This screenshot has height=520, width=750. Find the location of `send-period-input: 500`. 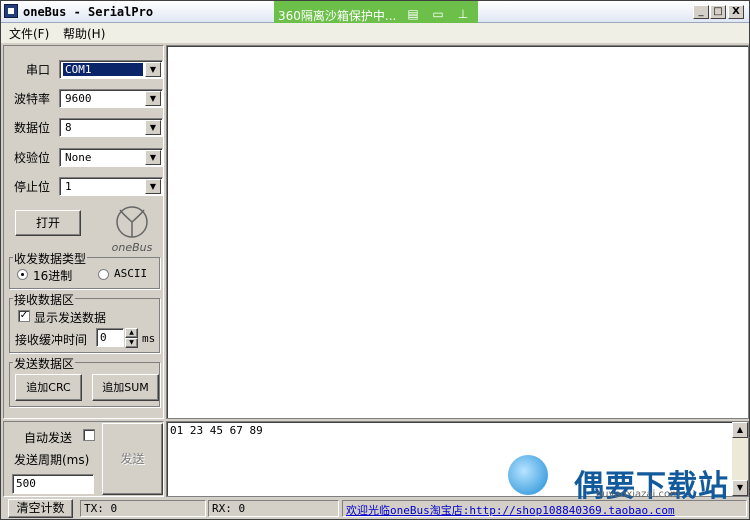

send-period-input: 500 is located at coordinates (53, 484).